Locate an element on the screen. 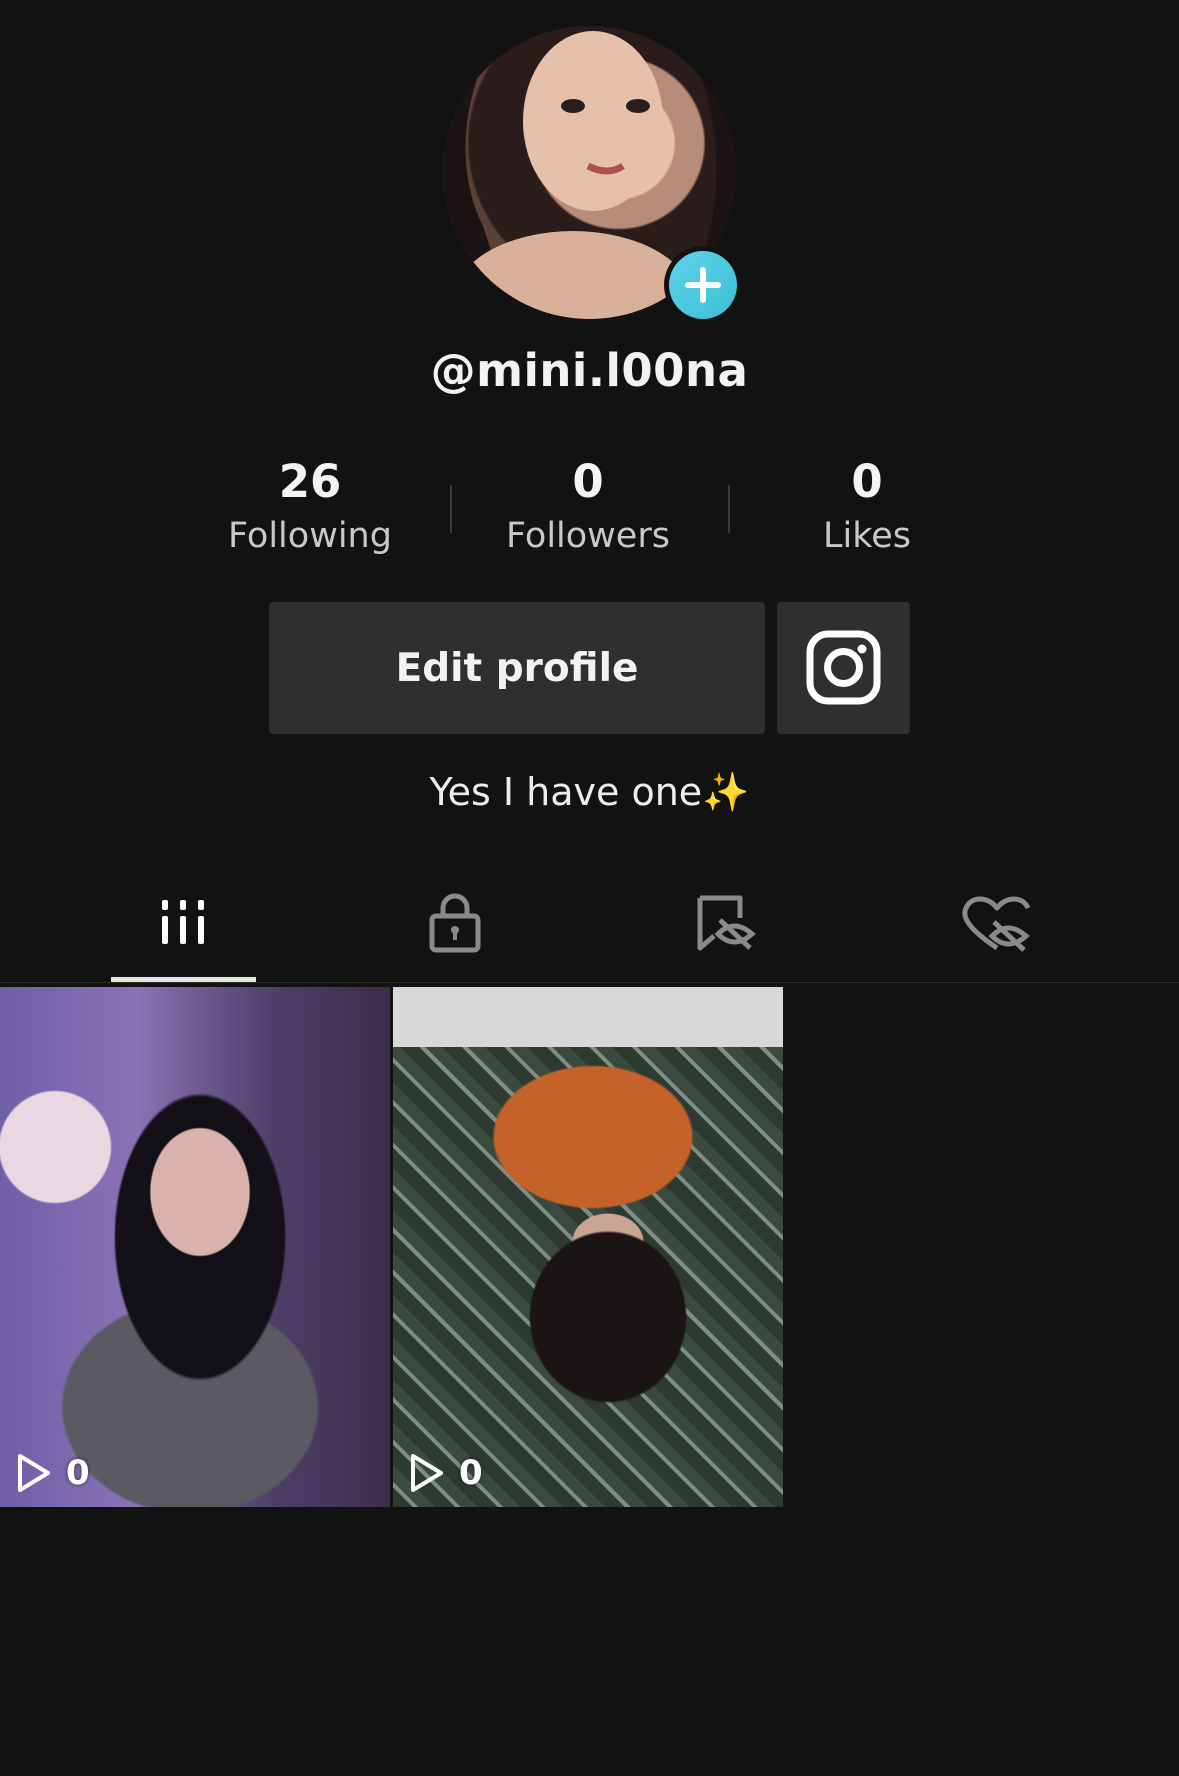  likes-label: Likes is located at coordinates (866, 536).